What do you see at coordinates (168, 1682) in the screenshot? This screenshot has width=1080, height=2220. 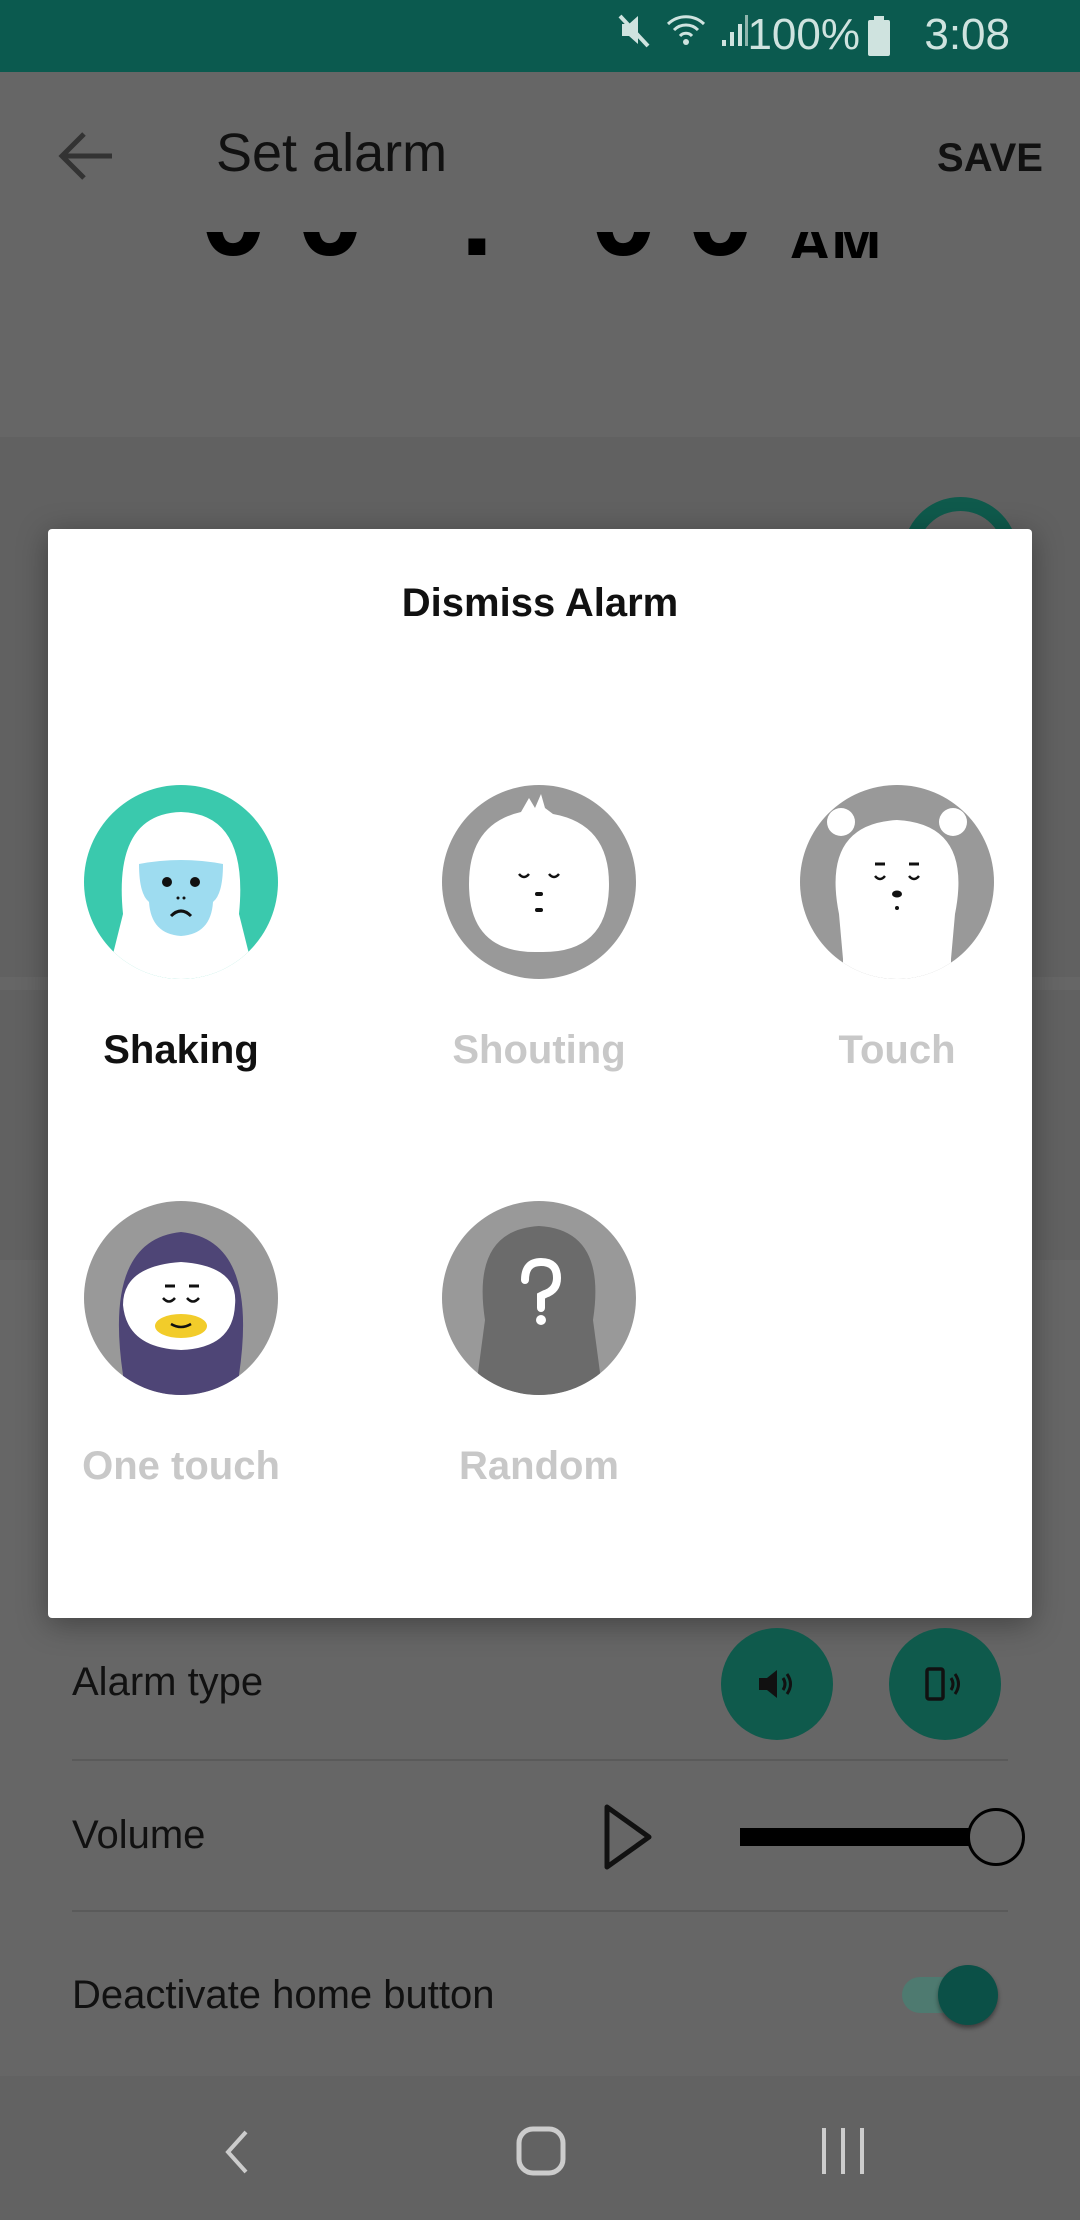 I see `alarm-type-label: Alarm type` at bounding box center [168, 1682].